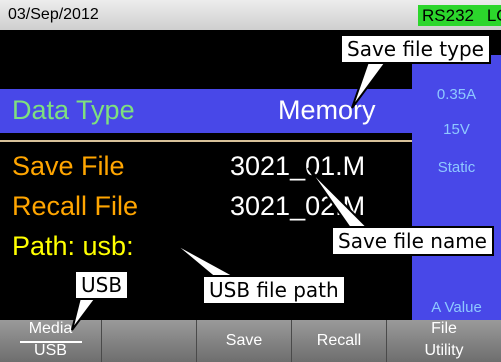 This screenshot has height=362, width=501. What do you see at coordinates (102, 285) in the screenshot?
I see `usb-callout: USB` at bounding box center [102, 285].